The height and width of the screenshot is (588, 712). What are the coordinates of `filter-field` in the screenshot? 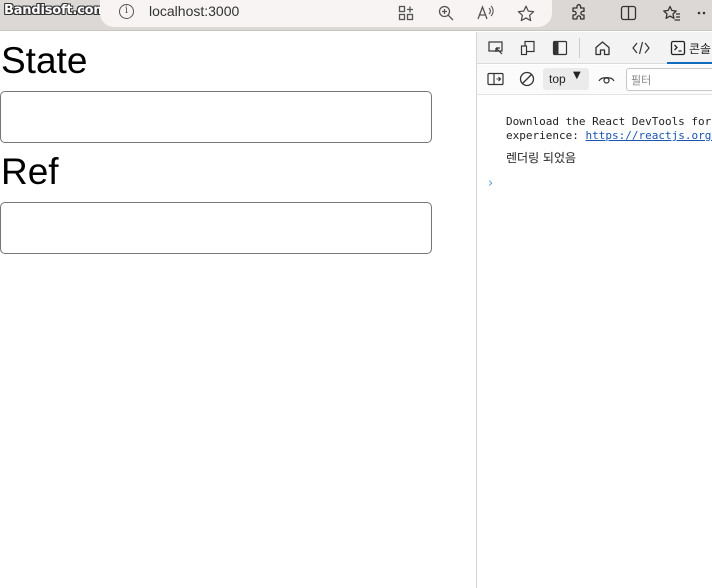 It's located at (669, 79).